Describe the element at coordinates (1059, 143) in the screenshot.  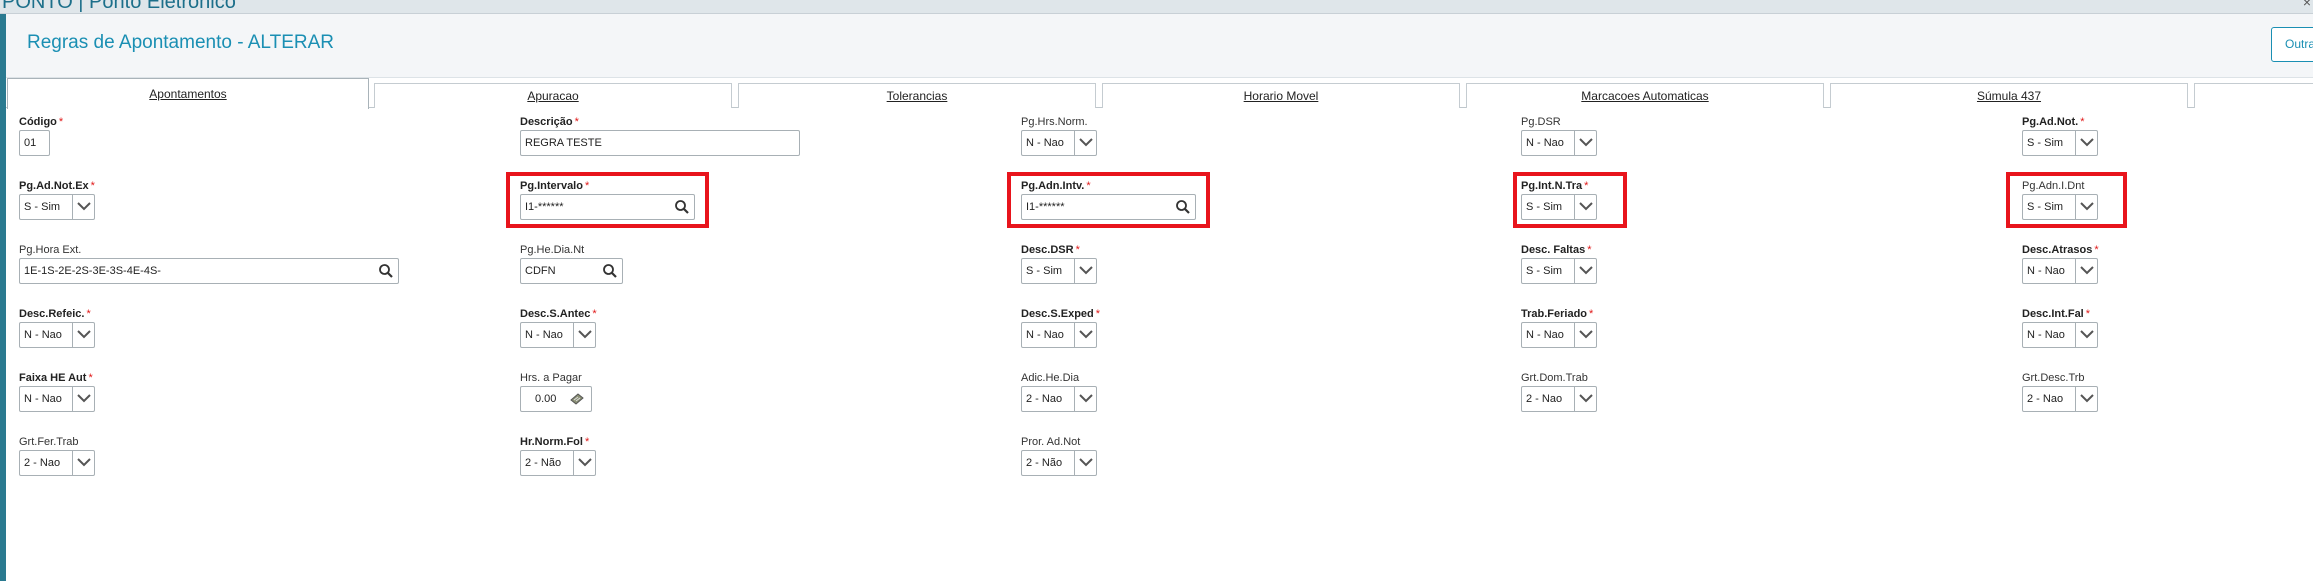
I see `pg-hrs-norm-select: N - Nao` at that location.